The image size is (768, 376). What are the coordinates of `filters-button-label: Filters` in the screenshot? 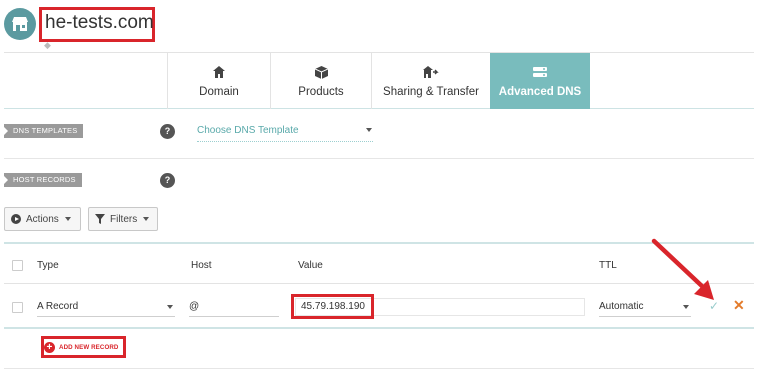 It's located at (124, 219).